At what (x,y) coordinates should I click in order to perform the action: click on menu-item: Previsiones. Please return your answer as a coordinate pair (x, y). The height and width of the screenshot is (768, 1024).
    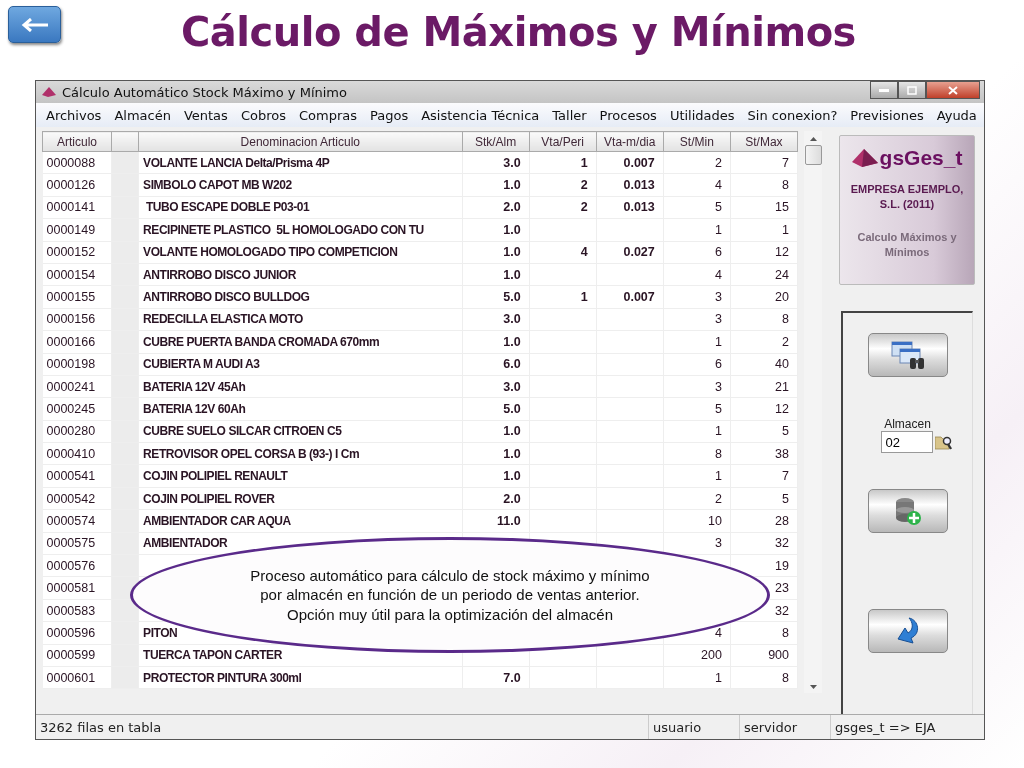
    Looking at the image, I should click on (887, 115).